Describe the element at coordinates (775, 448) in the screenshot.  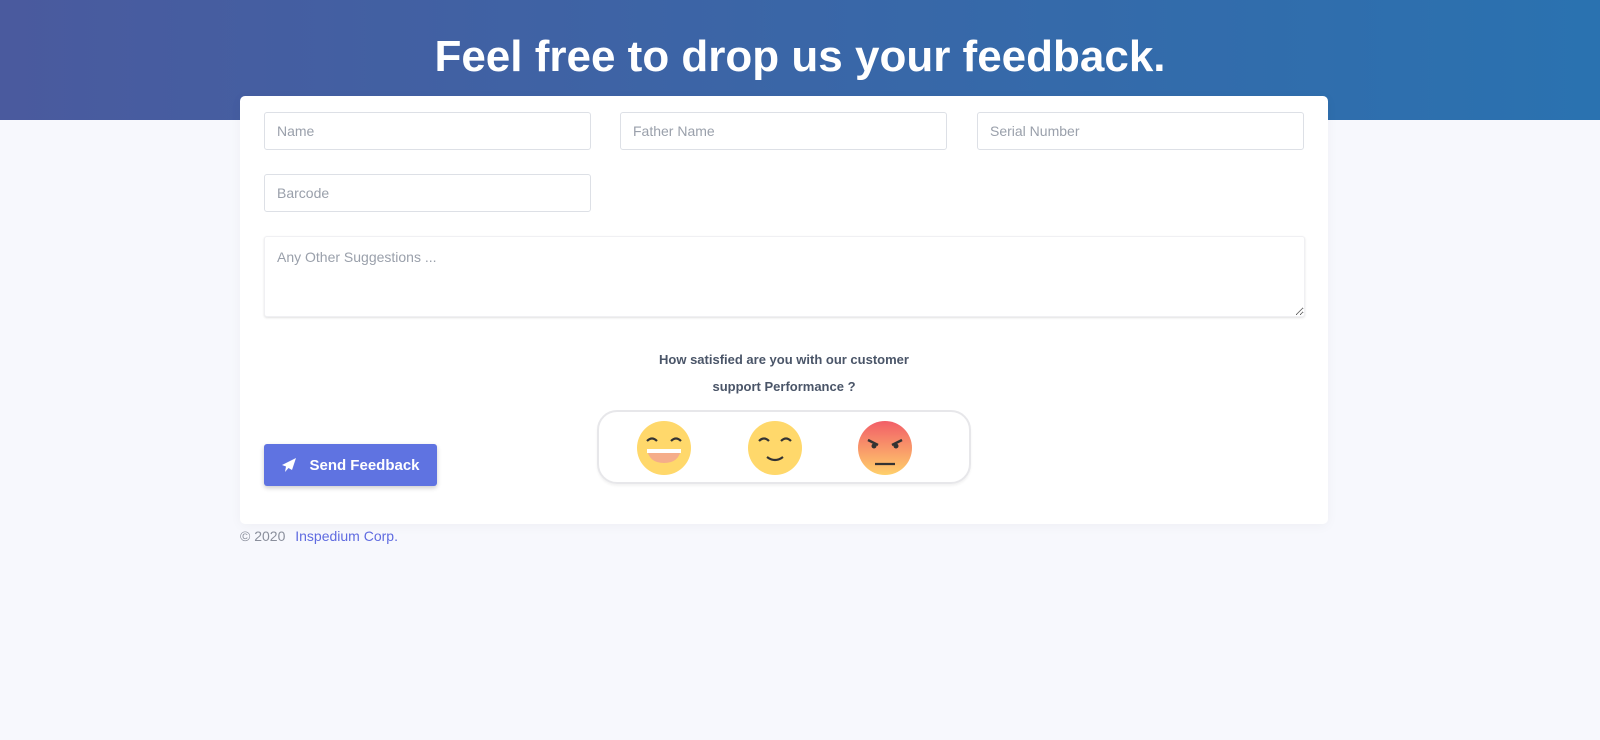
I see `smile-emoji-icon` at that location.